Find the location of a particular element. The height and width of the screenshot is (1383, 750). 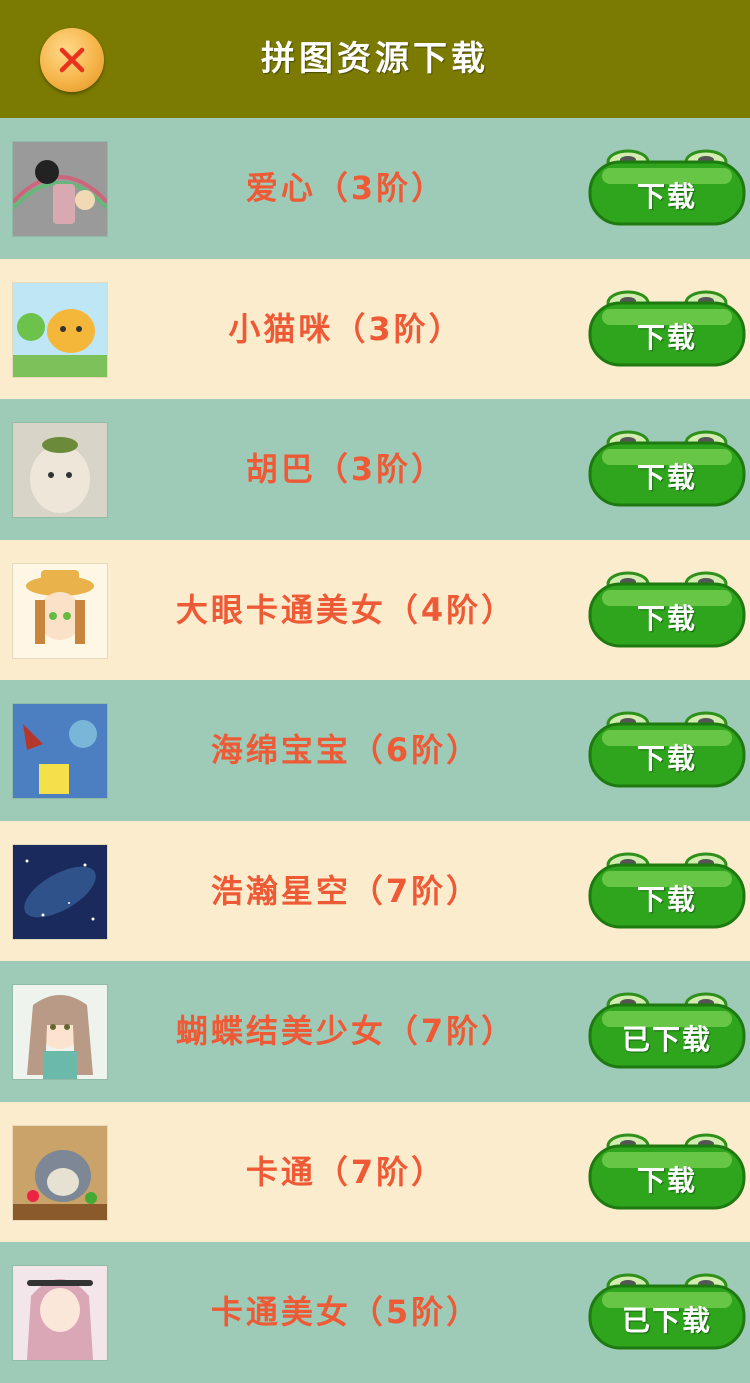

item-title: 海绵宝宝（6阶） is located at coordinates (346, 750).